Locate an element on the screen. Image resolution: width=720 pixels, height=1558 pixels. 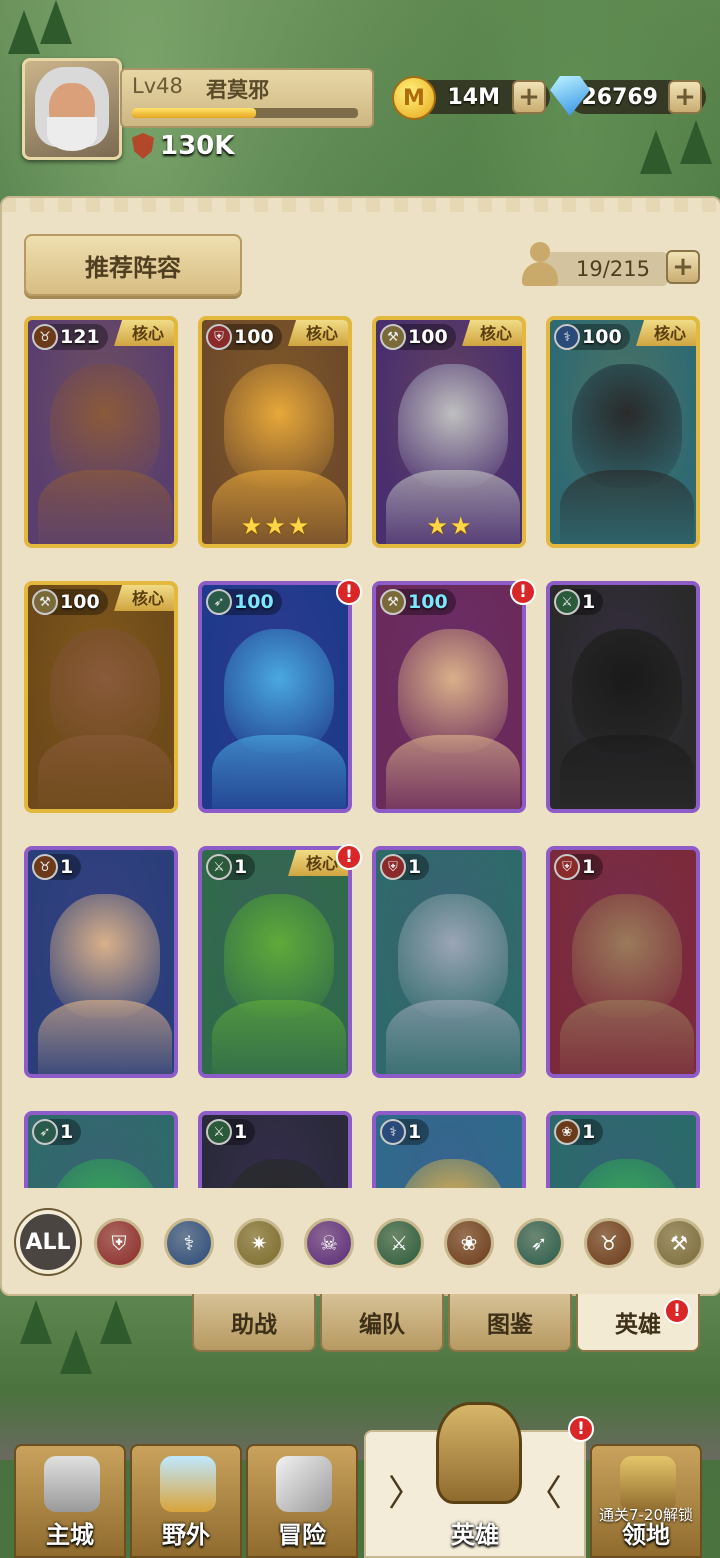
star-icon: ★ is located at coordinates (437, 526).